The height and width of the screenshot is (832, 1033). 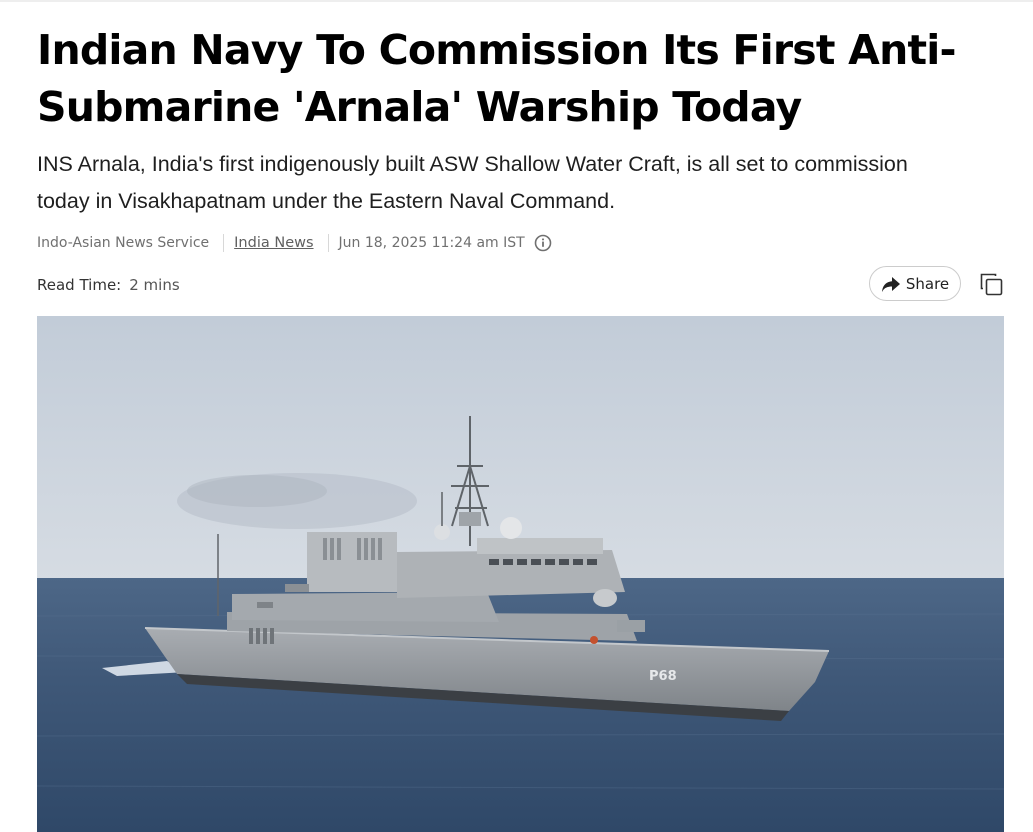 I want to click on copy-icon, so click(x=991, y=284).